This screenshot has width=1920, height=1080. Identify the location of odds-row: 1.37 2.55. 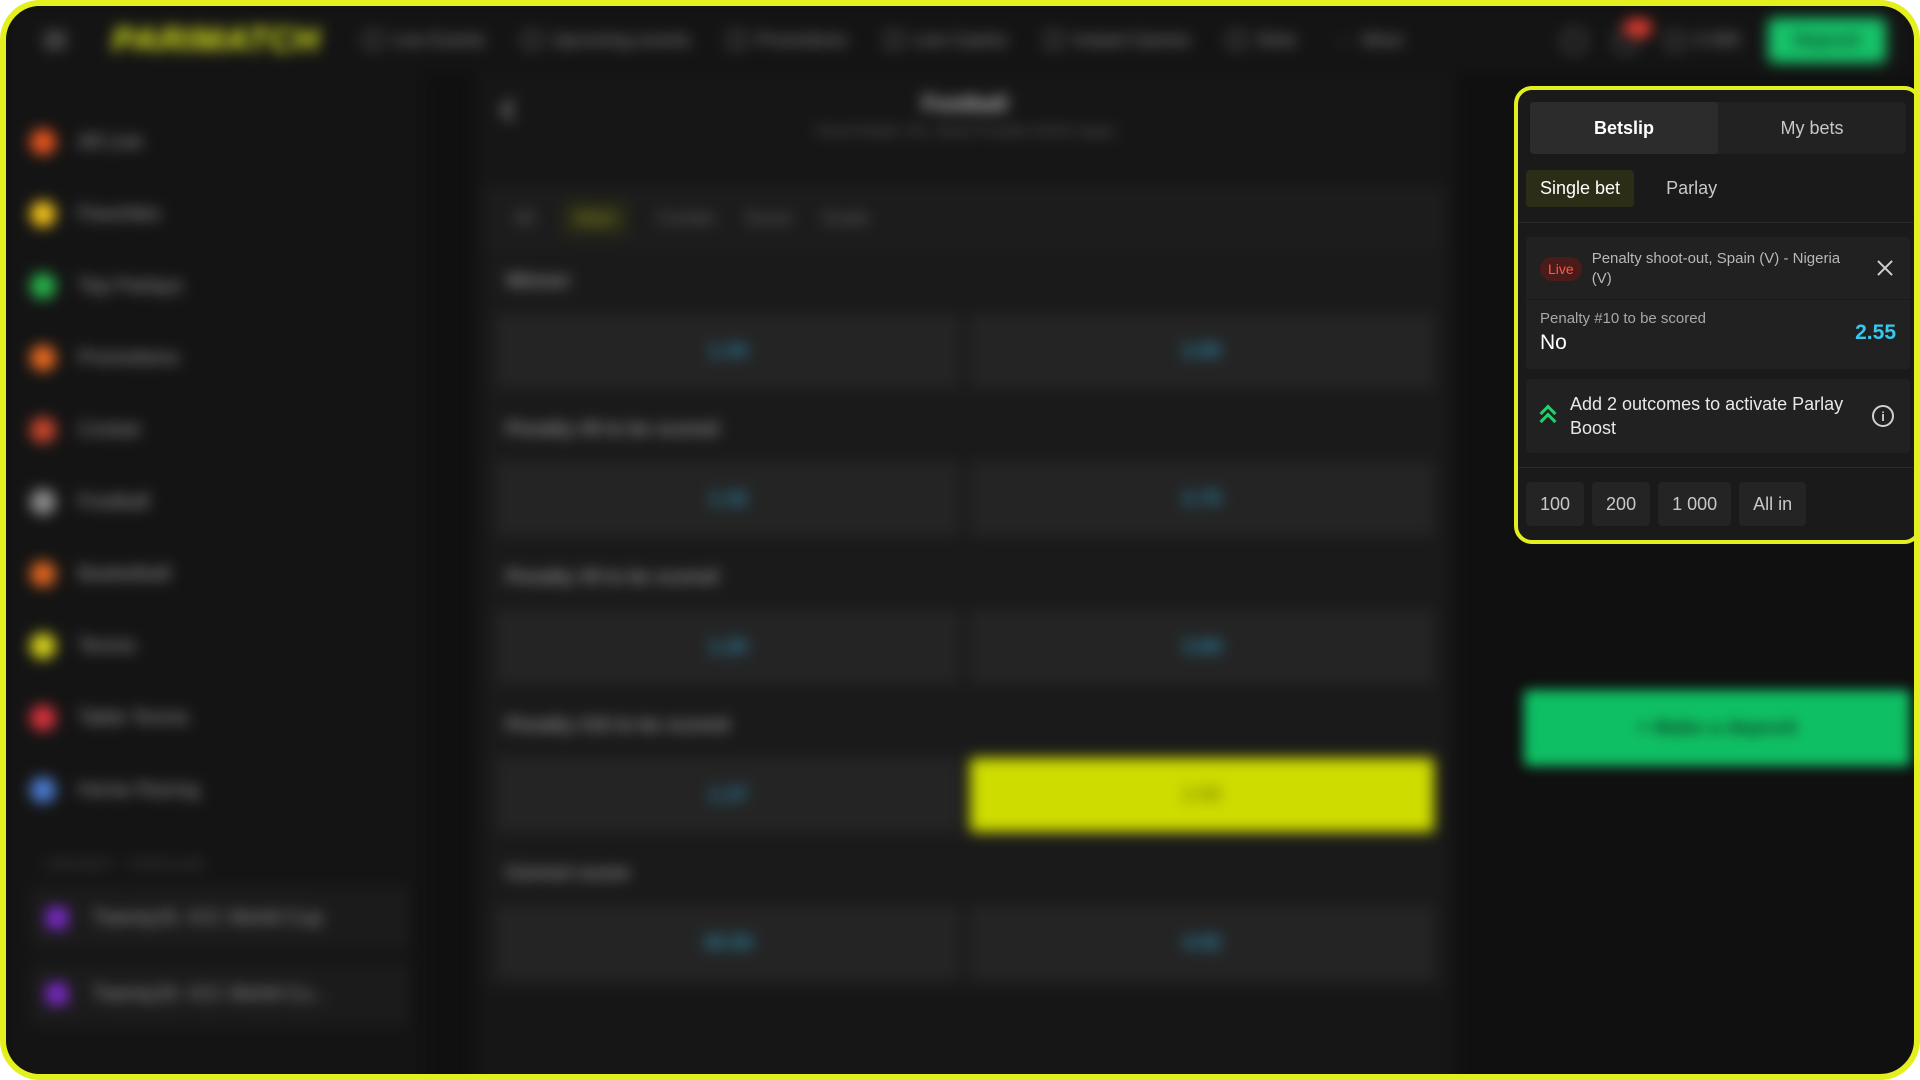
(965, 800).